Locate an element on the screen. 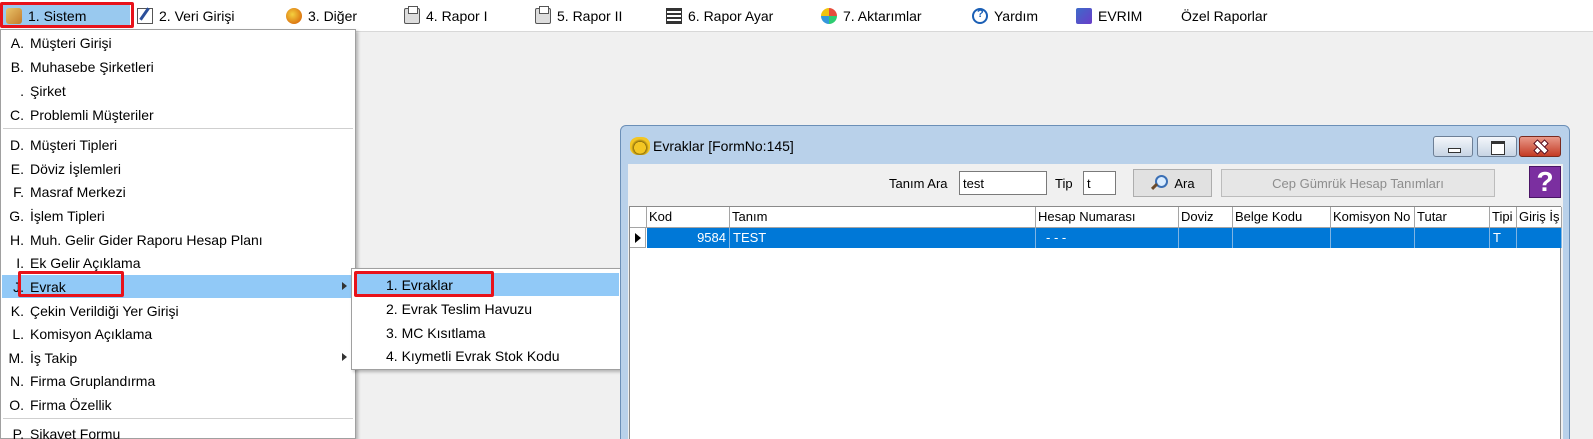 This screenshot has height=439, width=1593. dropdown-item-firma-gruplandirma: N. Firma Gruplandırma is located at coordinates (178, 380).